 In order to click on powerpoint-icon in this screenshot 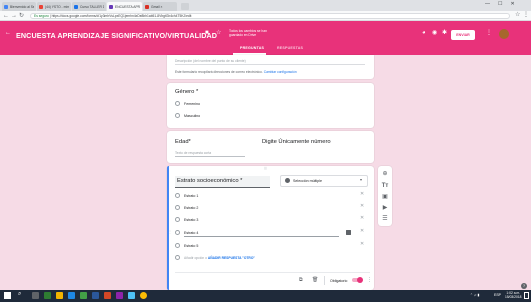, I will do `click(107, 295)`.